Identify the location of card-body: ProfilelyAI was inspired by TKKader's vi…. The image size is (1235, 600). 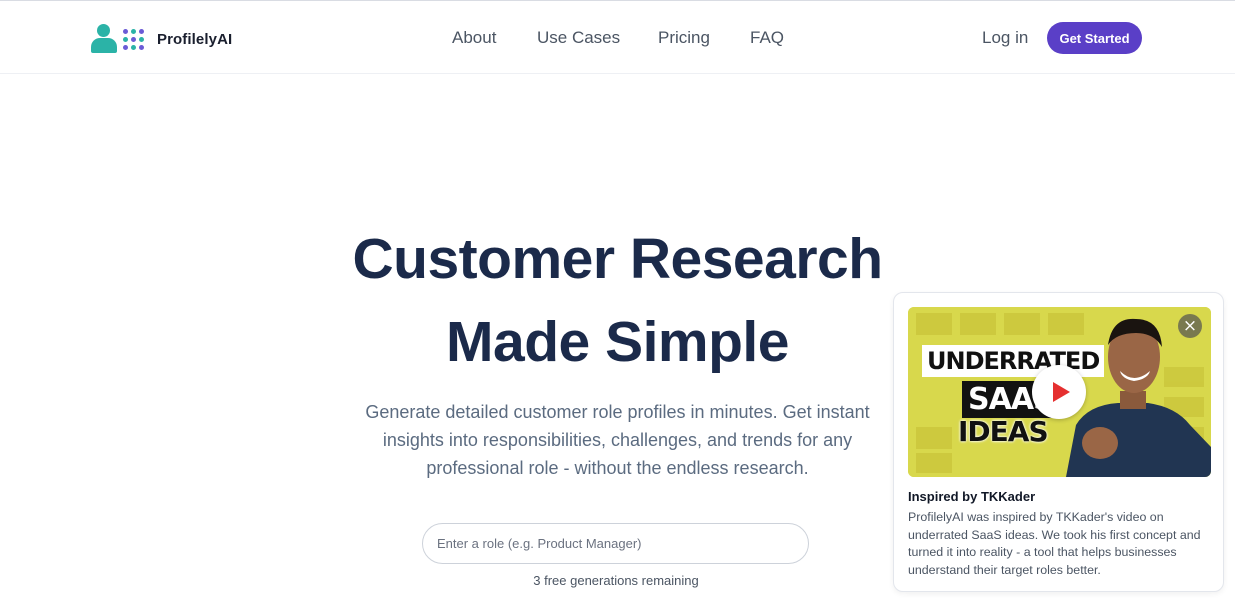
(1054, 543).